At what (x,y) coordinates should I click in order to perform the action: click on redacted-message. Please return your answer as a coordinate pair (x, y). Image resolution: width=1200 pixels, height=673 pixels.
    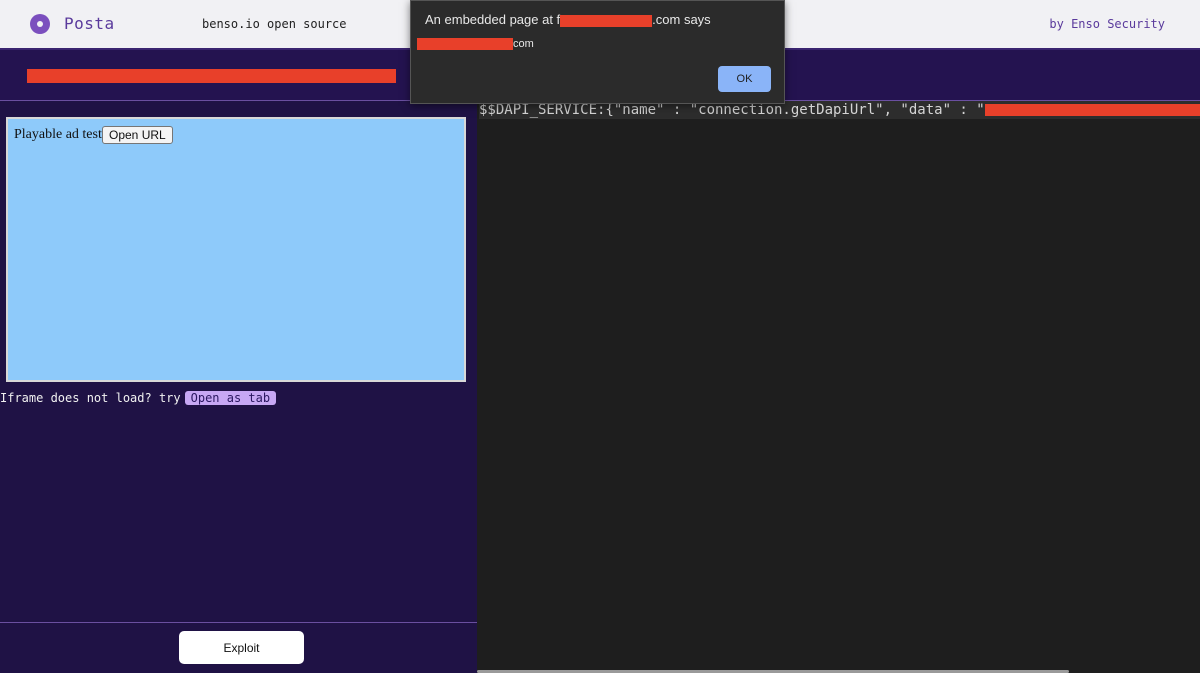
    Looking at the image, I should click on (465, 44).